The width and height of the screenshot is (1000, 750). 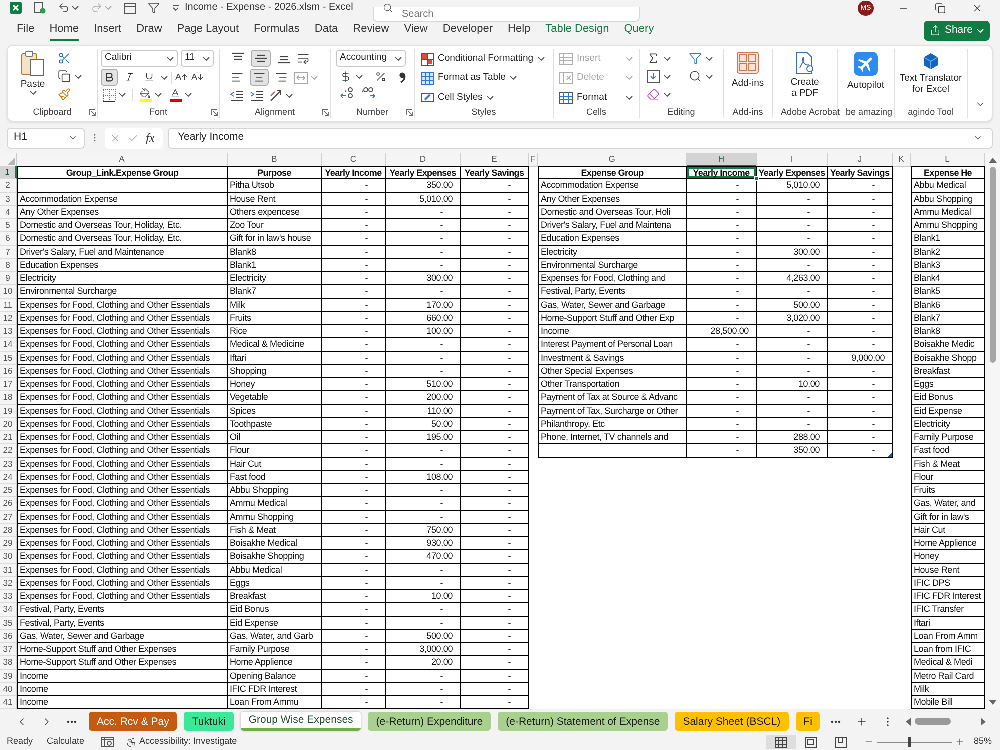 What do you see at coordinates (8, 291) in the screenshot?
I see `row-header: 10` at bounding box center [8, 291].